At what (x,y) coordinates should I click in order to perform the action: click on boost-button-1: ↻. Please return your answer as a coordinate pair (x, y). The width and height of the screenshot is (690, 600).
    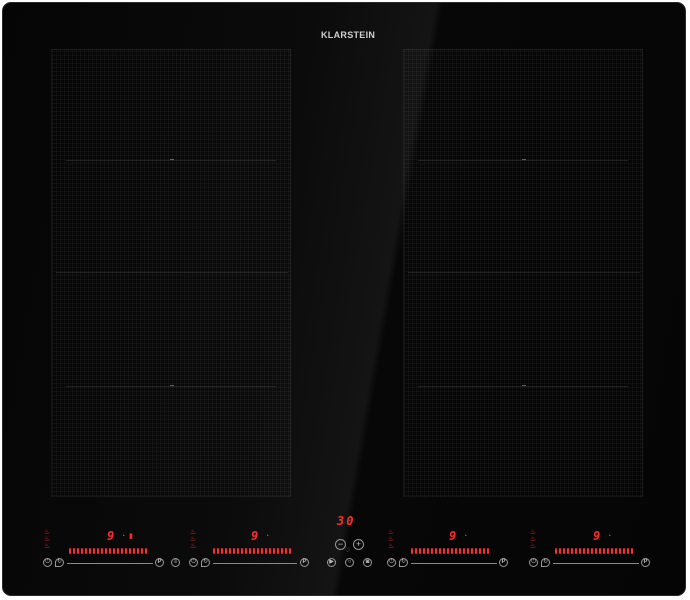
    Looking at the image, I should click on (59, 562).